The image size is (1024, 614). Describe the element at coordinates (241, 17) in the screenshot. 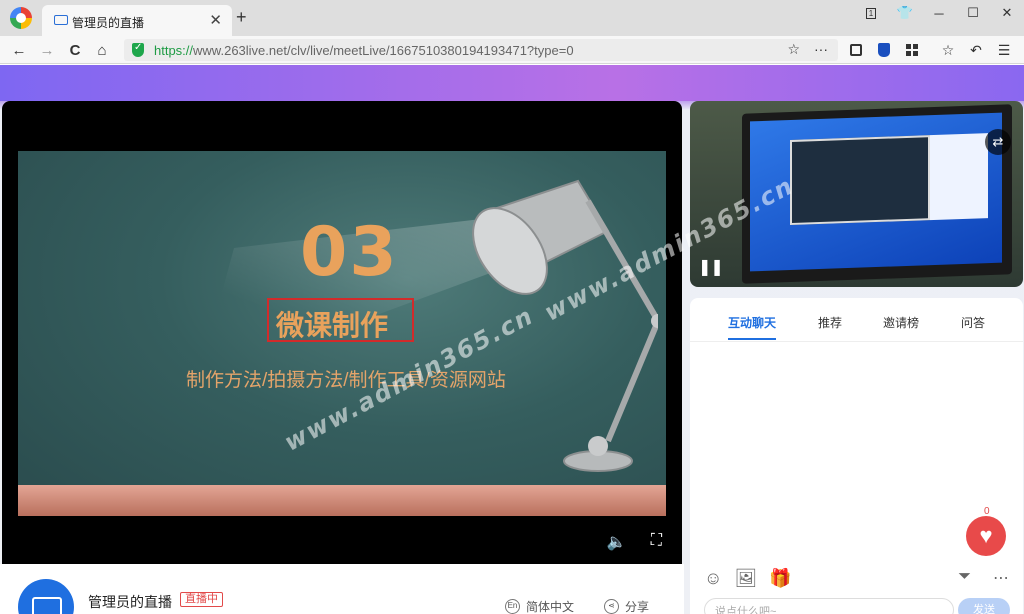

I see `new-tab-button: +` at that location.